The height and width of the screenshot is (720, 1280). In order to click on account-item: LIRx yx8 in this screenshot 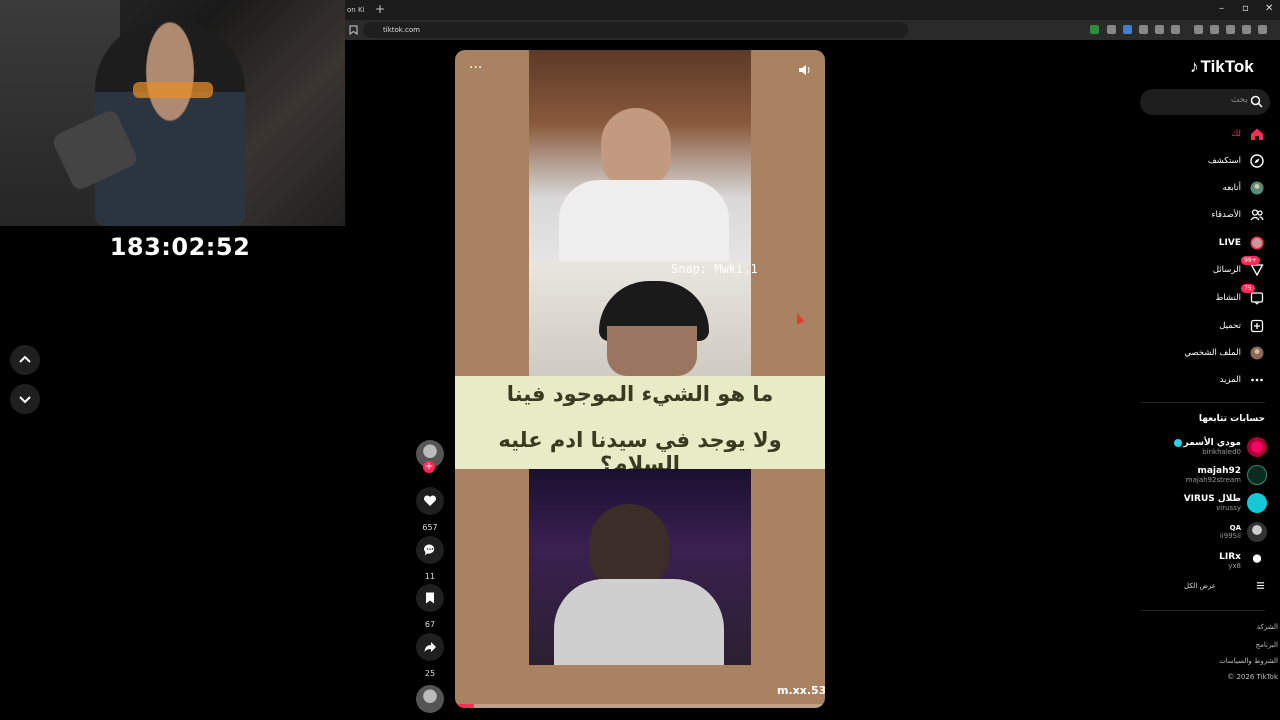, I will do `click(1243, 561)`.